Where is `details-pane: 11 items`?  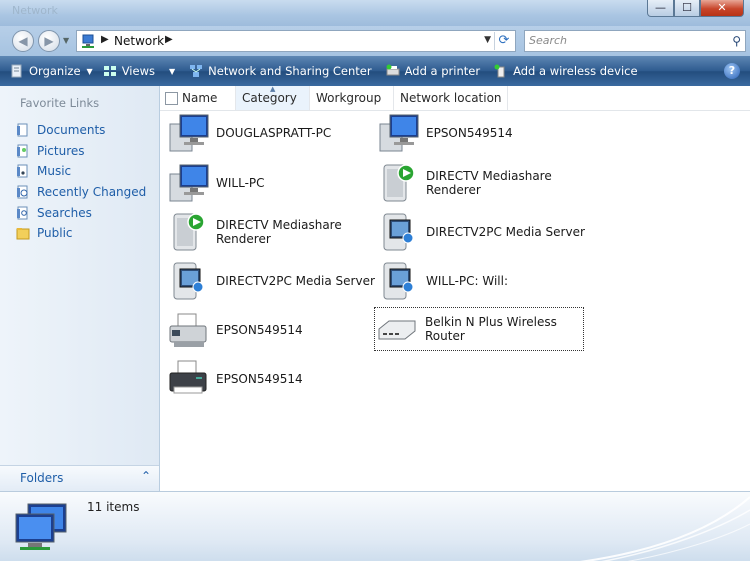
details-pane: 11 items is located at coordinates (375, 526).